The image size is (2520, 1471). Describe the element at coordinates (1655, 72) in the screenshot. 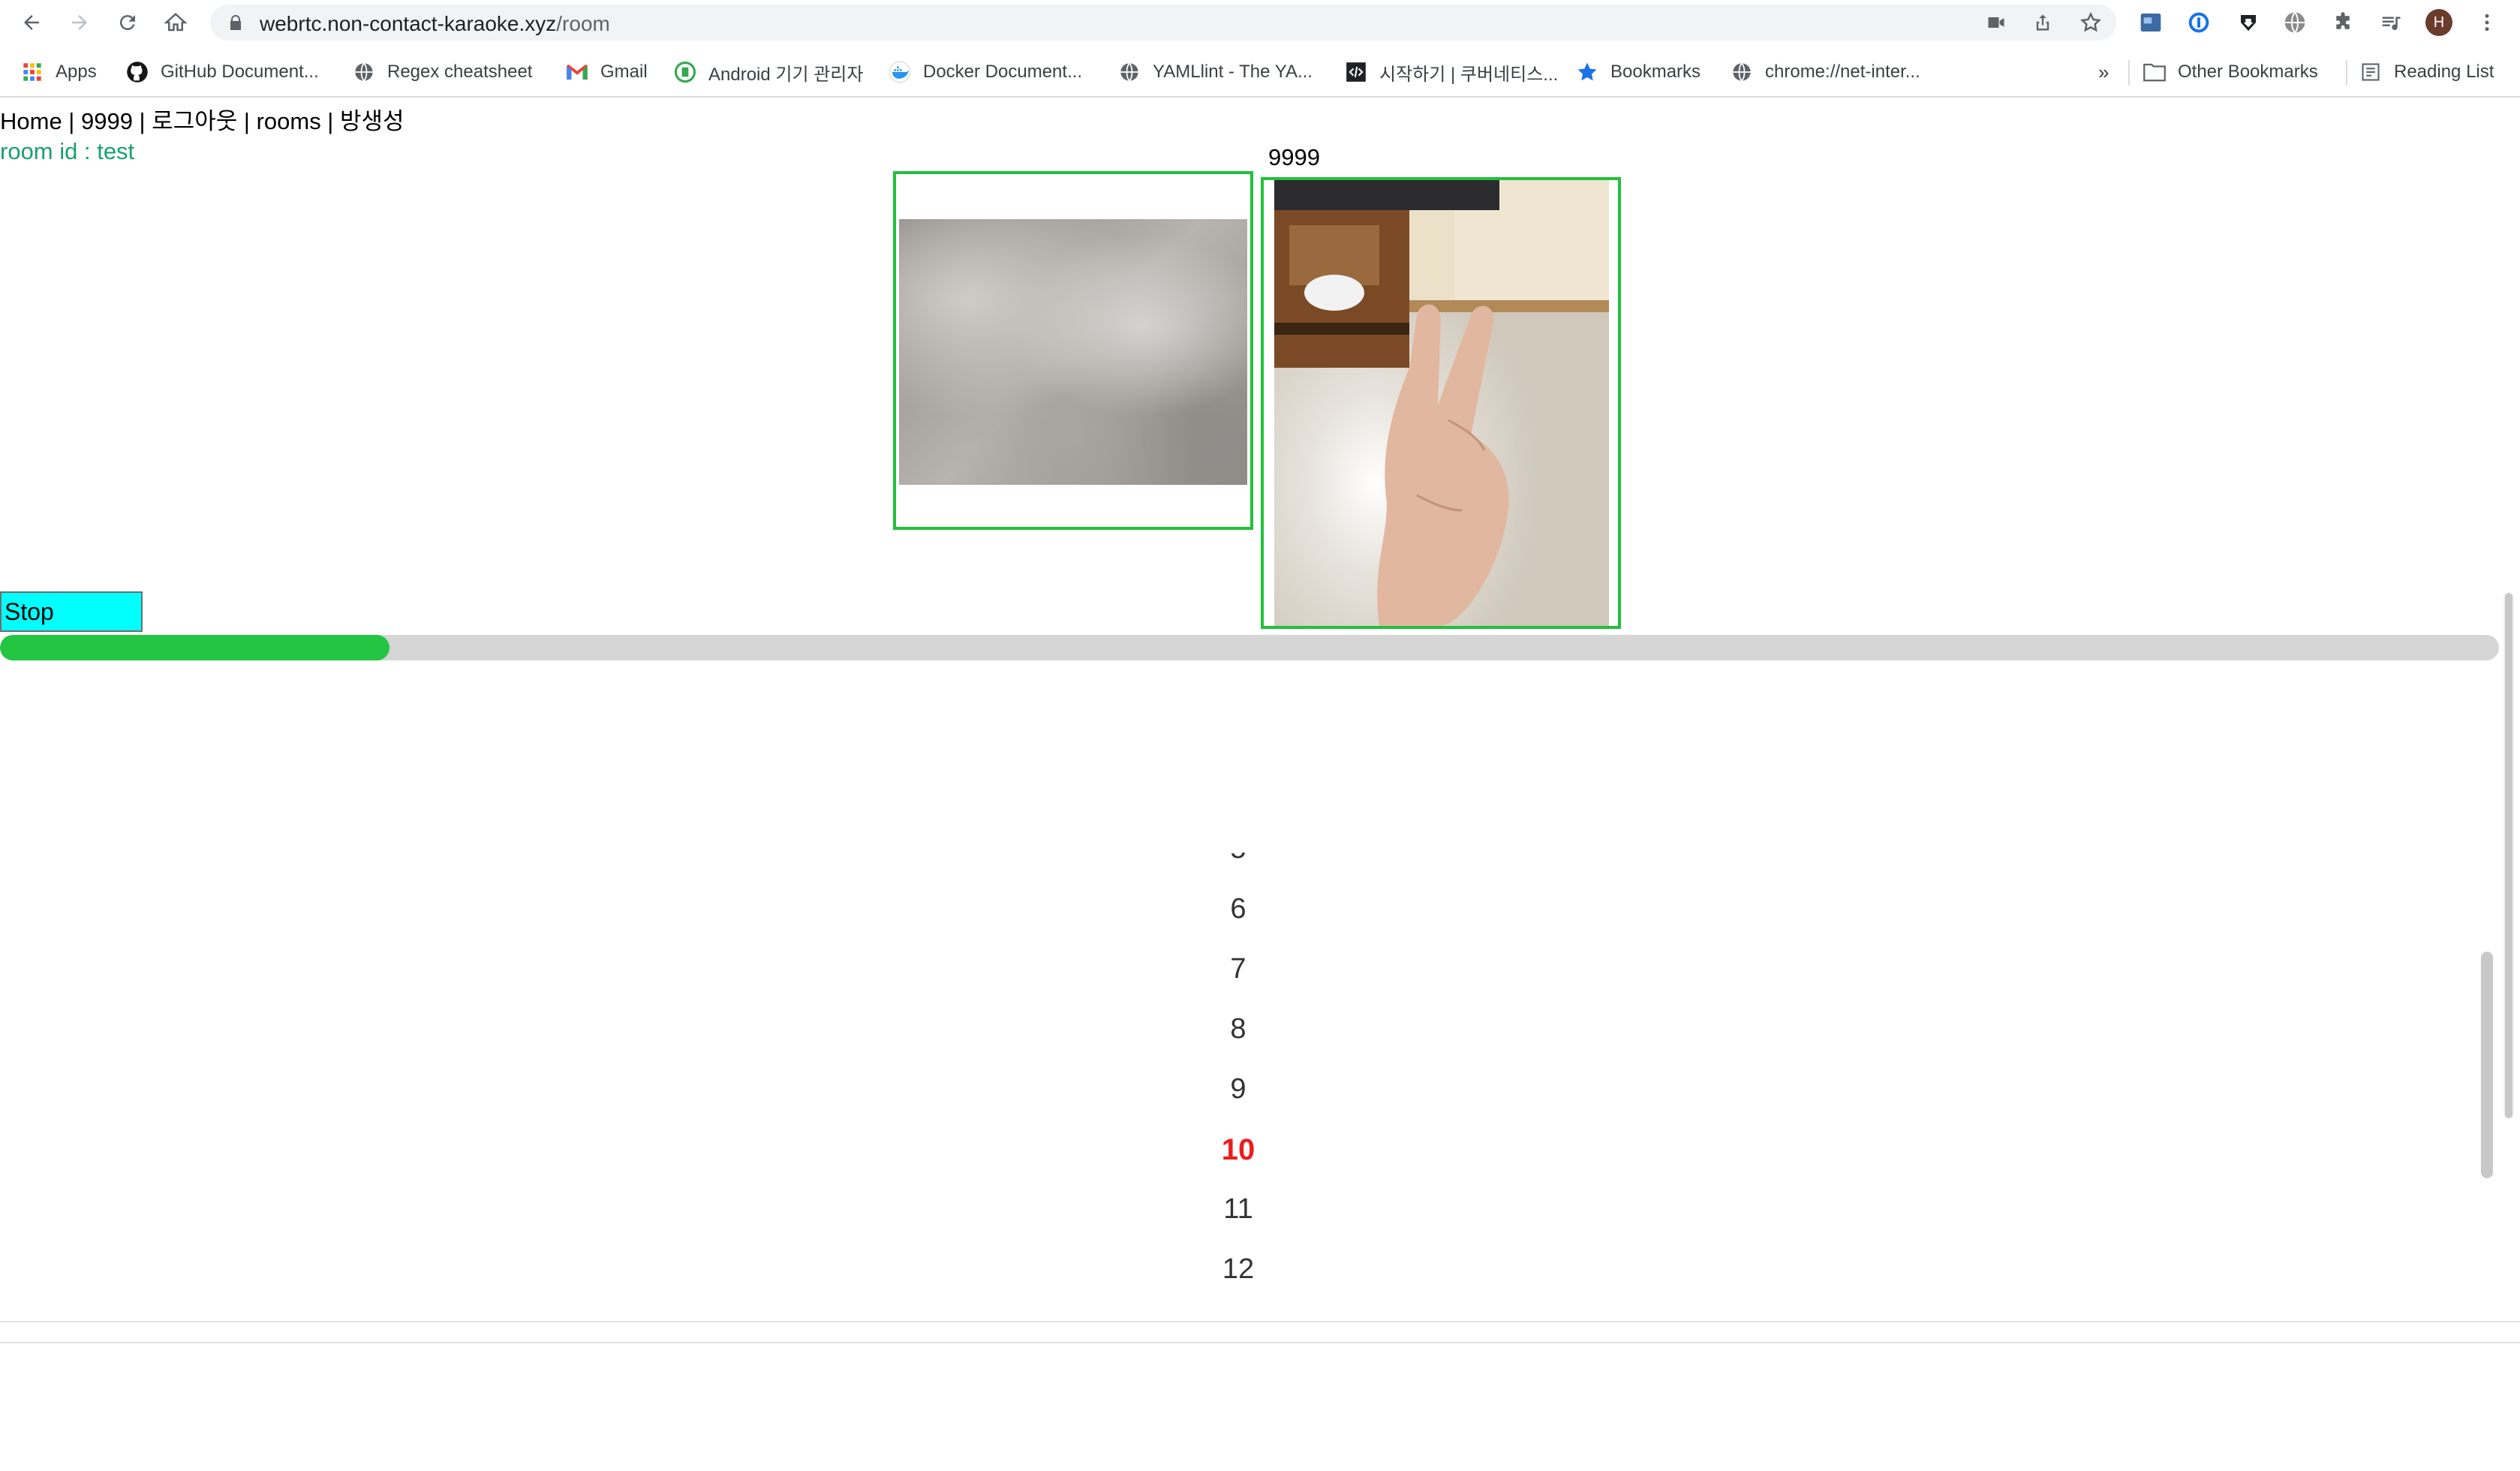

I see `bookmark-label: Bookmarks` at that location.